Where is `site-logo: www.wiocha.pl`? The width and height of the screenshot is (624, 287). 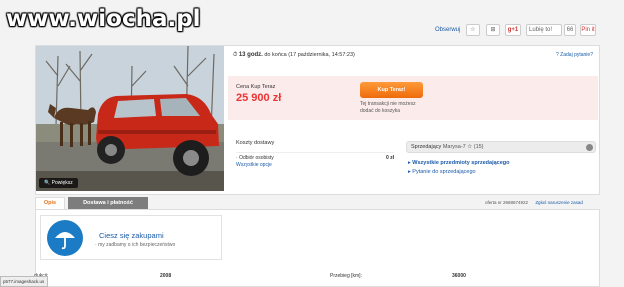
site-logo: www.wiocha.pl is located at coordinates (103, 19).